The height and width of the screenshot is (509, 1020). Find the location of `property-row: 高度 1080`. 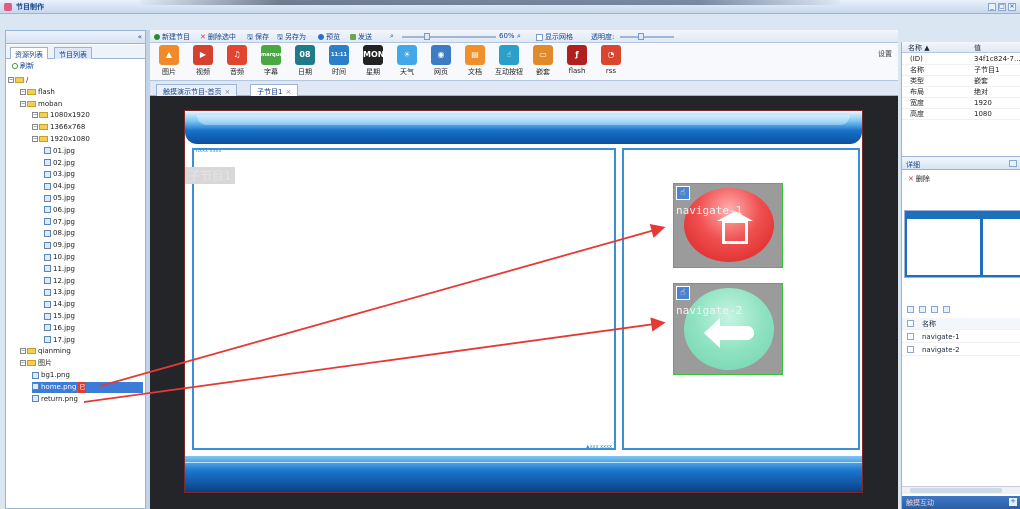

property-row: 高度 1080 is located at coordinates (961, 114).